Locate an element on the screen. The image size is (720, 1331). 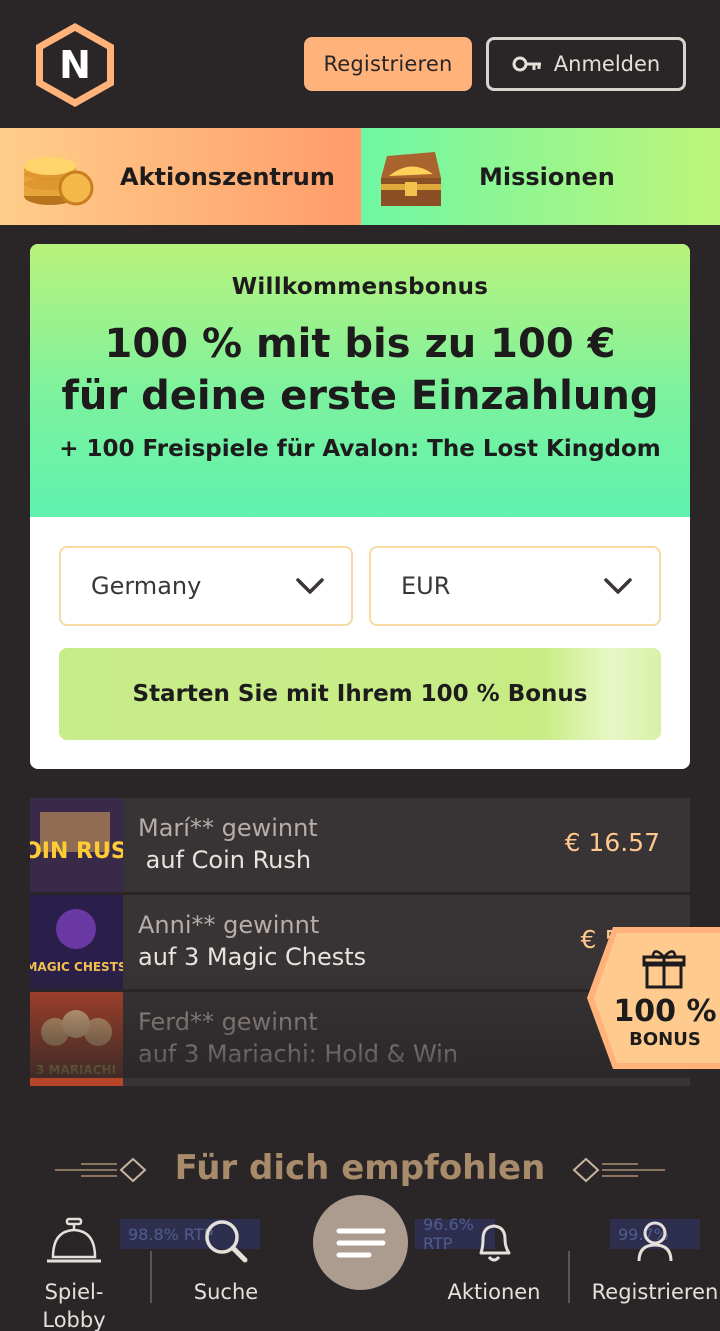
register-button: Registrieren is located at coordinates (388, 64).